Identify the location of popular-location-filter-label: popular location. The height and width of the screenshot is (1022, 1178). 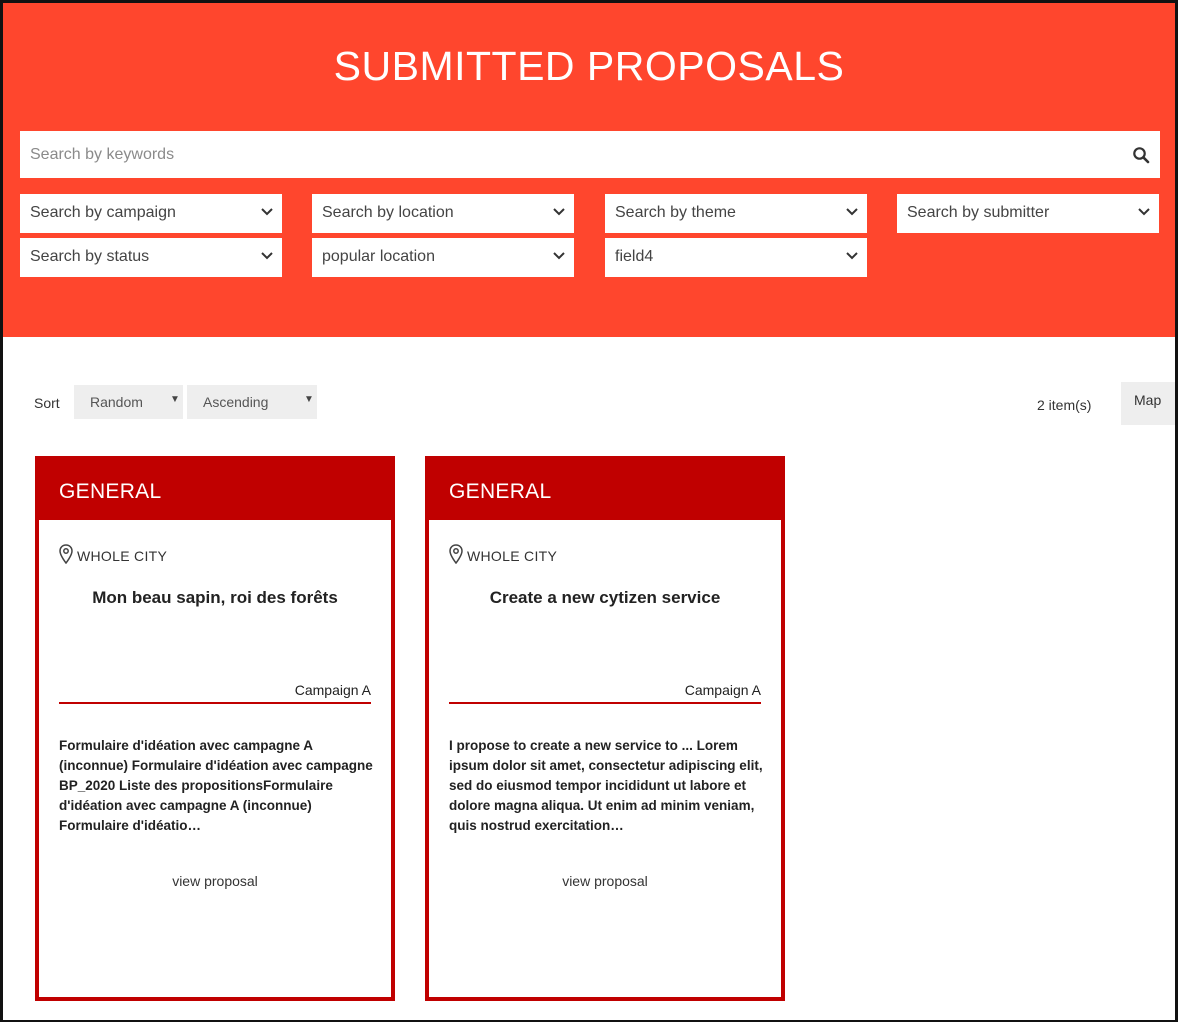
(378, 256).